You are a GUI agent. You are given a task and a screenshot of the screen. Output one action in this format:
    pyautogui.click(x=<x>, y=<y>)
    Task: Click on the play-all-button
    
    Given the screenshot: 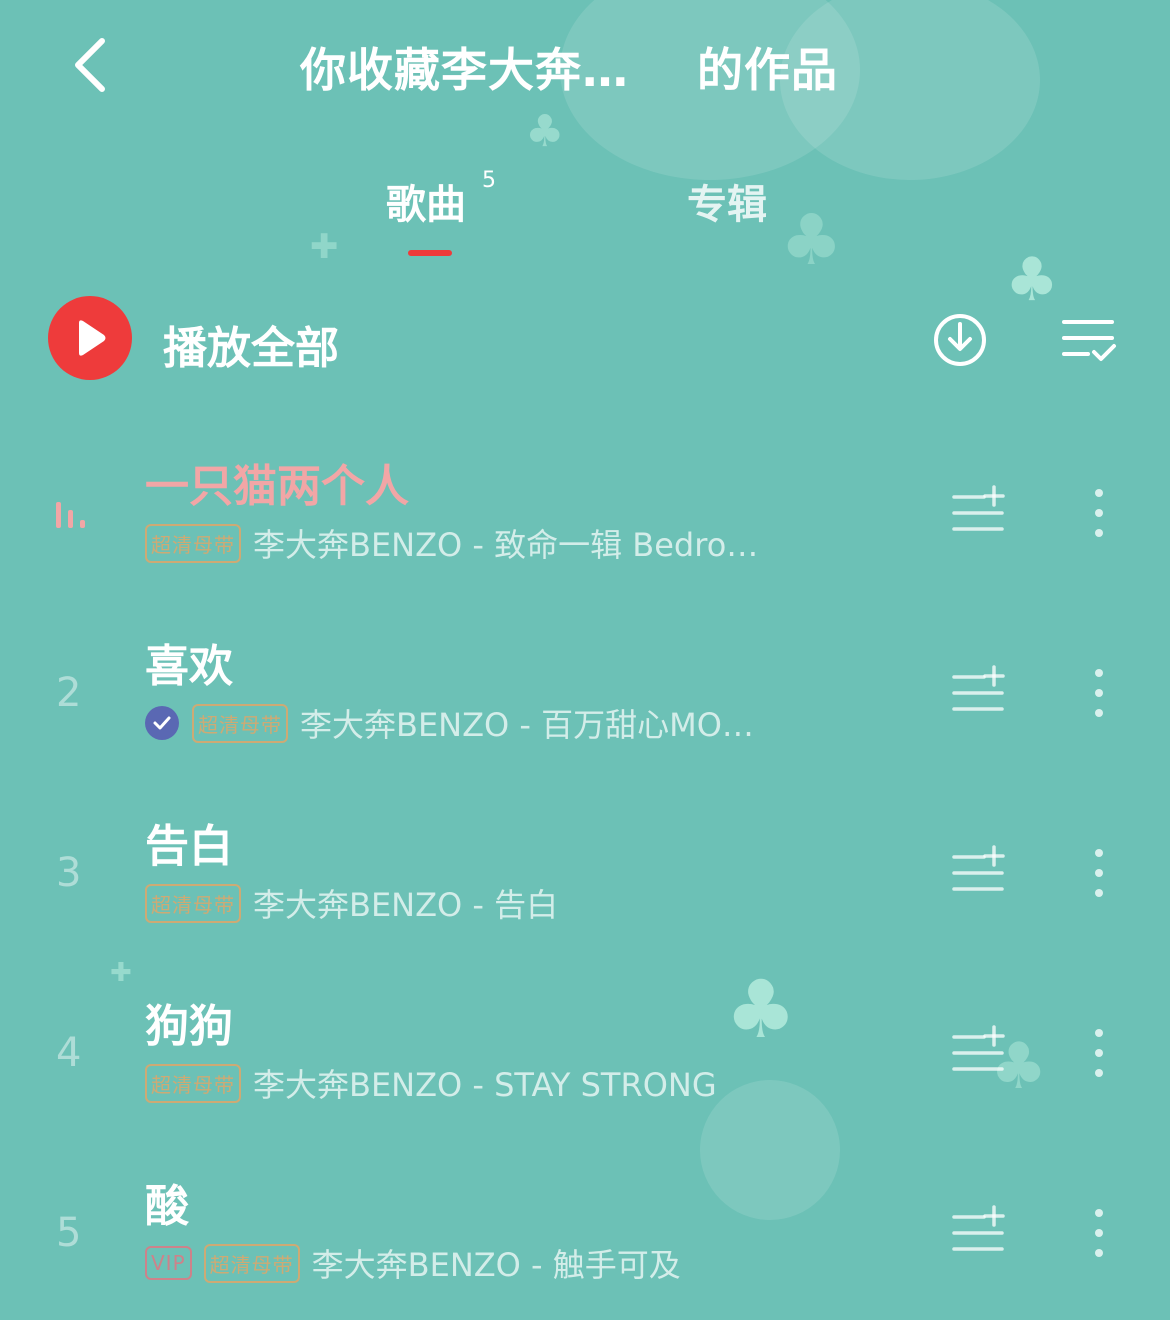 What is the action you would take?
    pyautogui.click(x=90, y=338)
    